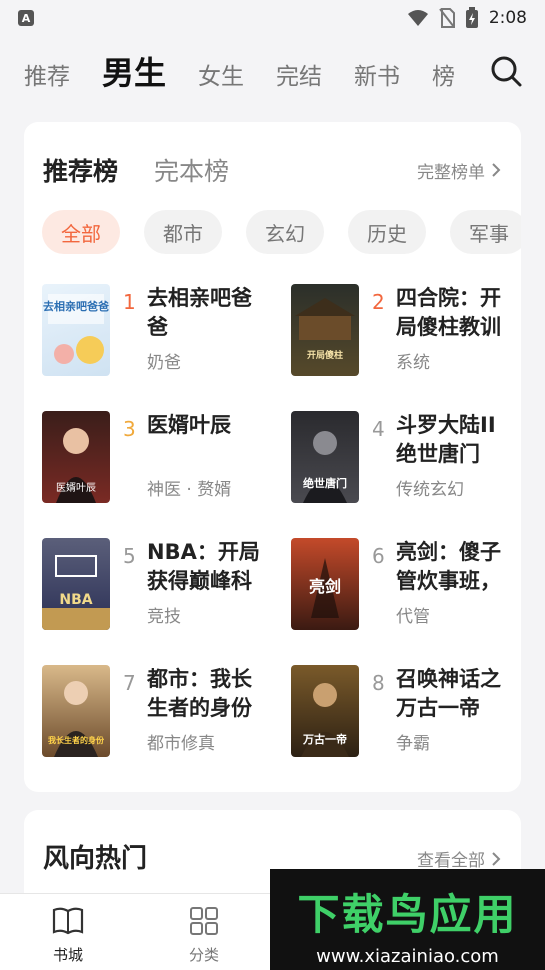  Describe the element at coordinates (203, 955) in the screenshot. I see `nav-category-label: 分类` at that location.